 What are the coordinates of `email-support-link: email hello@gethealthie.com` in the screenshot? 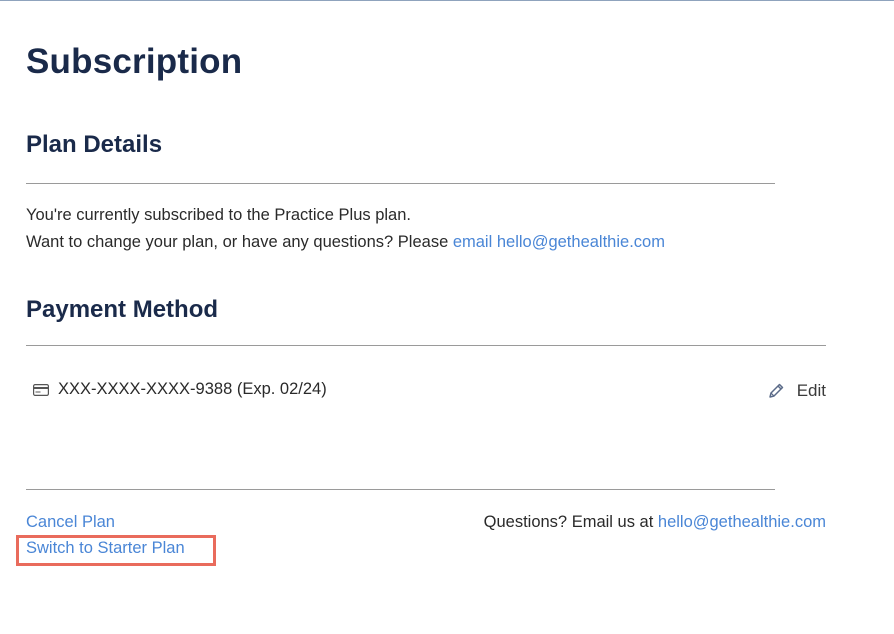 It's located at (559, 242).